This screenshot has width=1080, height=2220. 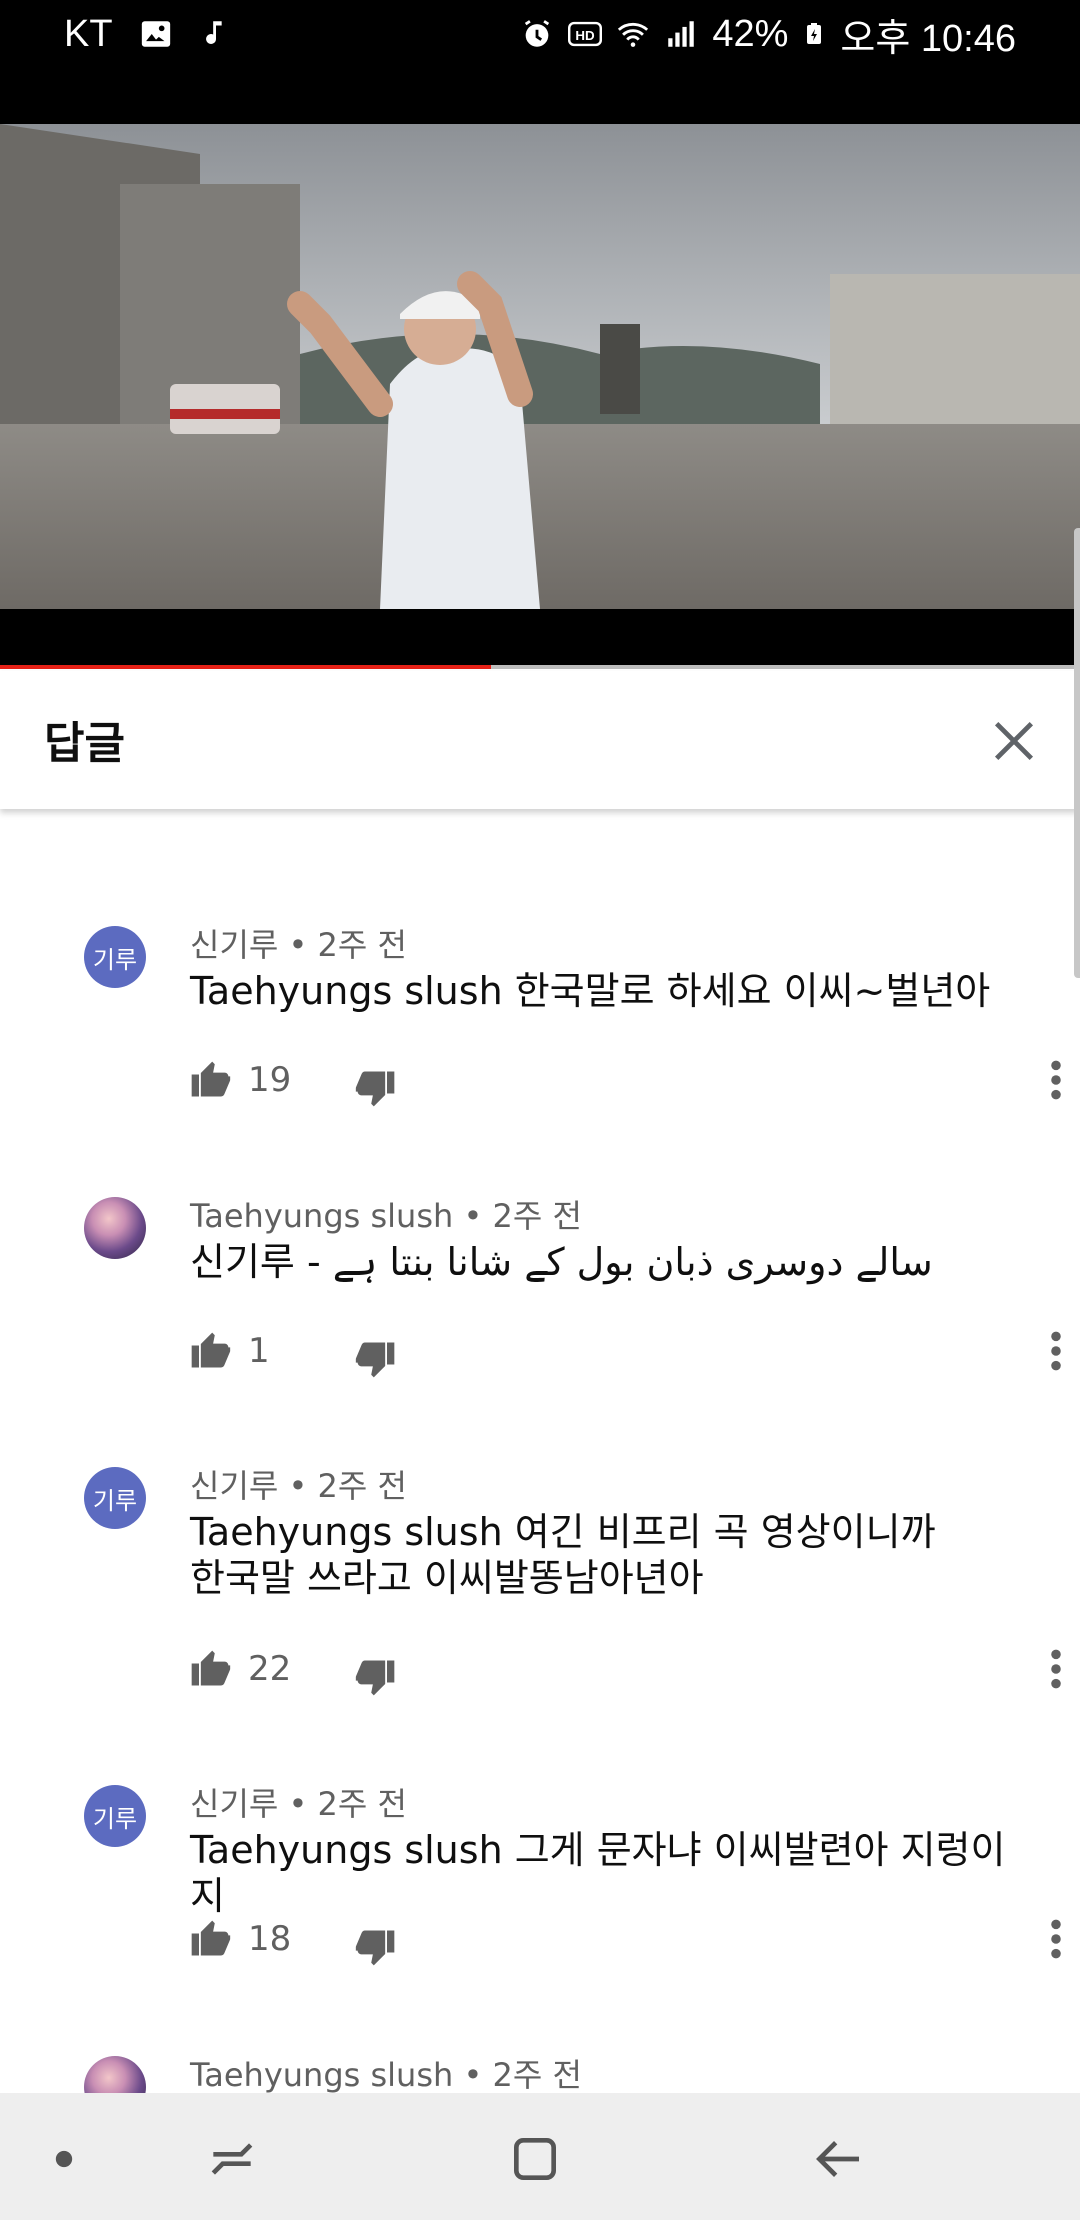 I want to click on like-count: 18, so click(x=270, y=1939).